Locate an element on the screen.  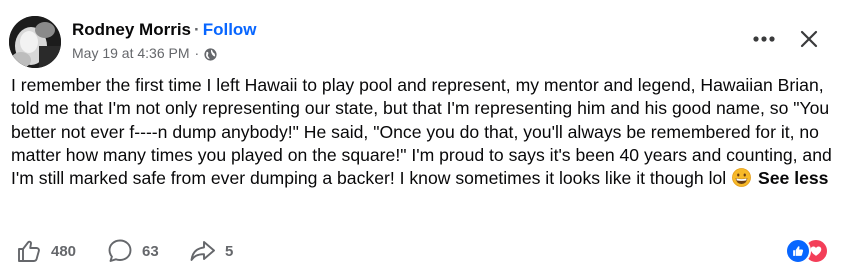
close-icon is located at coordinates (809, 39).